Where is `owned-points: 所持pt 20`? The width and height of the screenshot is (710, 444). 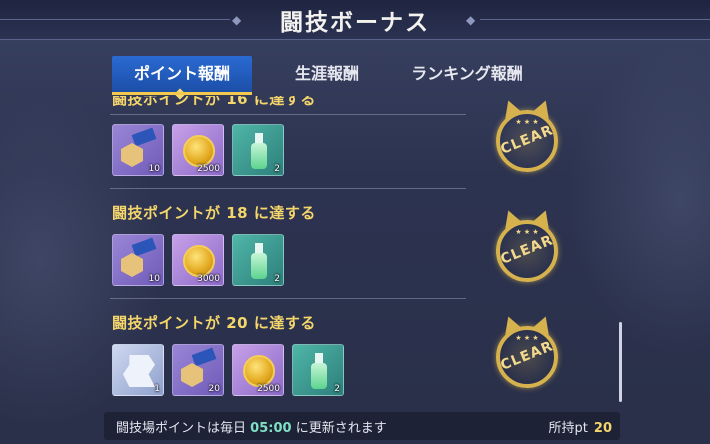
owned-points: 所持pt 20 is located at coordinates (580, 426).